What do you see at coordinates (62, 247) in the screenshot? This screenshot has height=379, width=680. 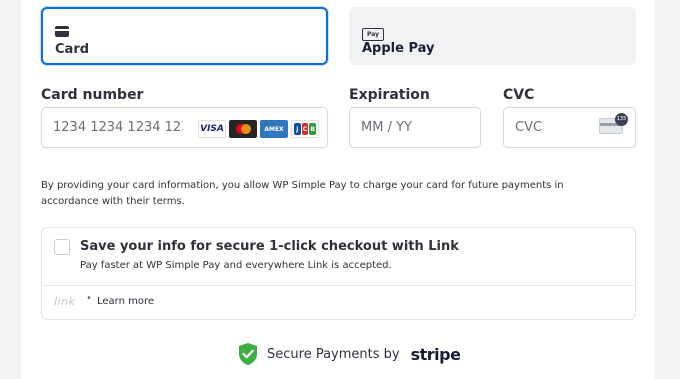 I see `save-info-checkbox` at bounding box center [62, 247].